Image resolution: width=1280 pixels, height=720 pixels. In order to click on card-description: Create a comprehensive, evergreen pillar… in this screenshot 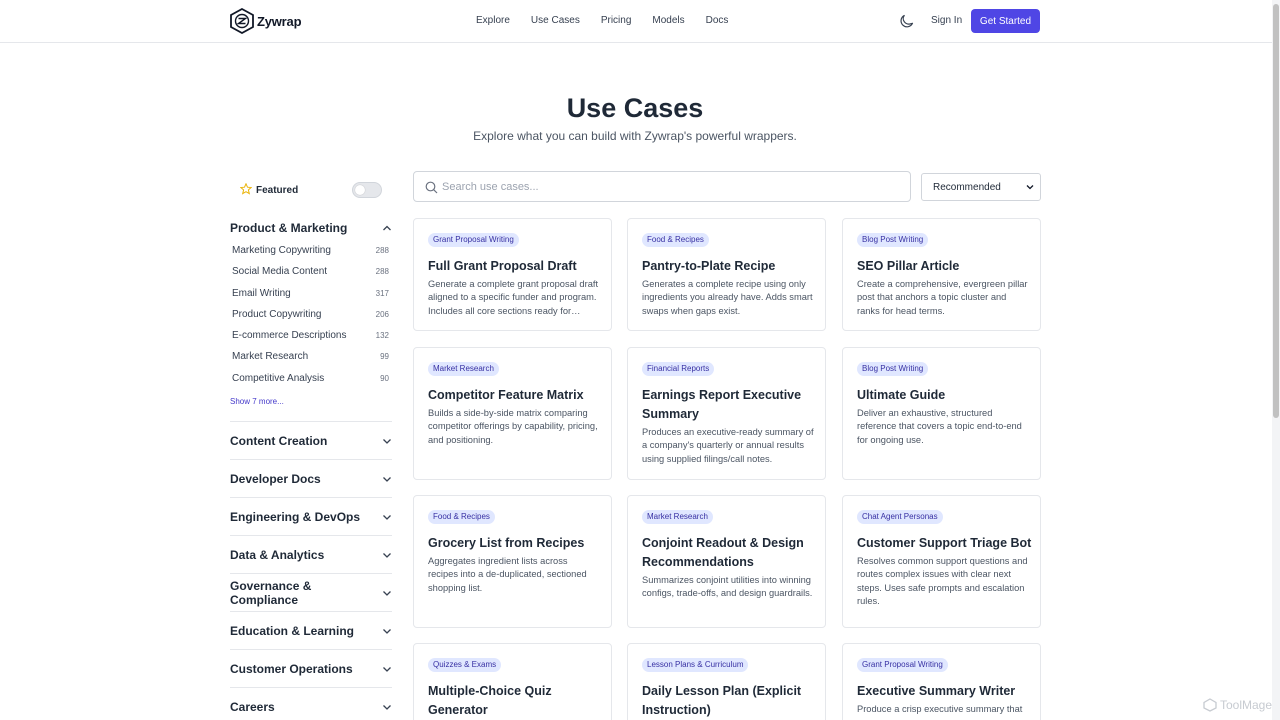, I will do `click(942, 297)`.